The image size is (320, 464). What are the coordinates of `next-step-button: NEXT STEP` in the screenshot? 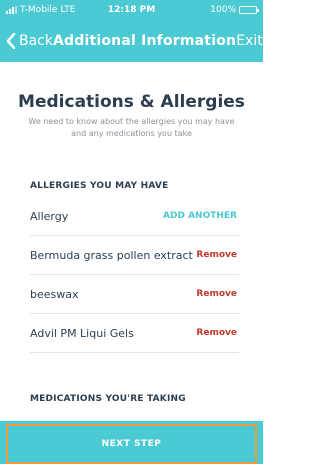 It's located at (131, 444).